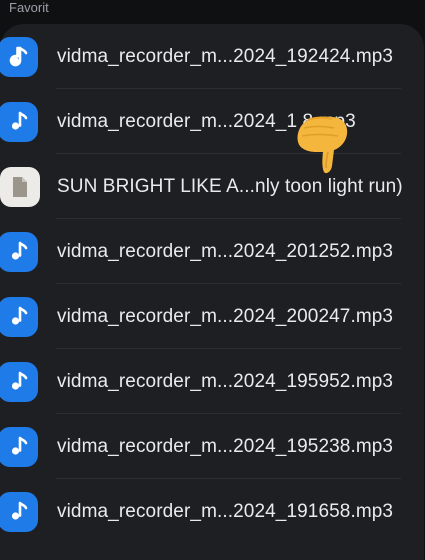 The width and height of the screenshot is (425, 560). I want to click on list-item: vidma_recorder_m...2024_200247.mp3, so click(212, 316).